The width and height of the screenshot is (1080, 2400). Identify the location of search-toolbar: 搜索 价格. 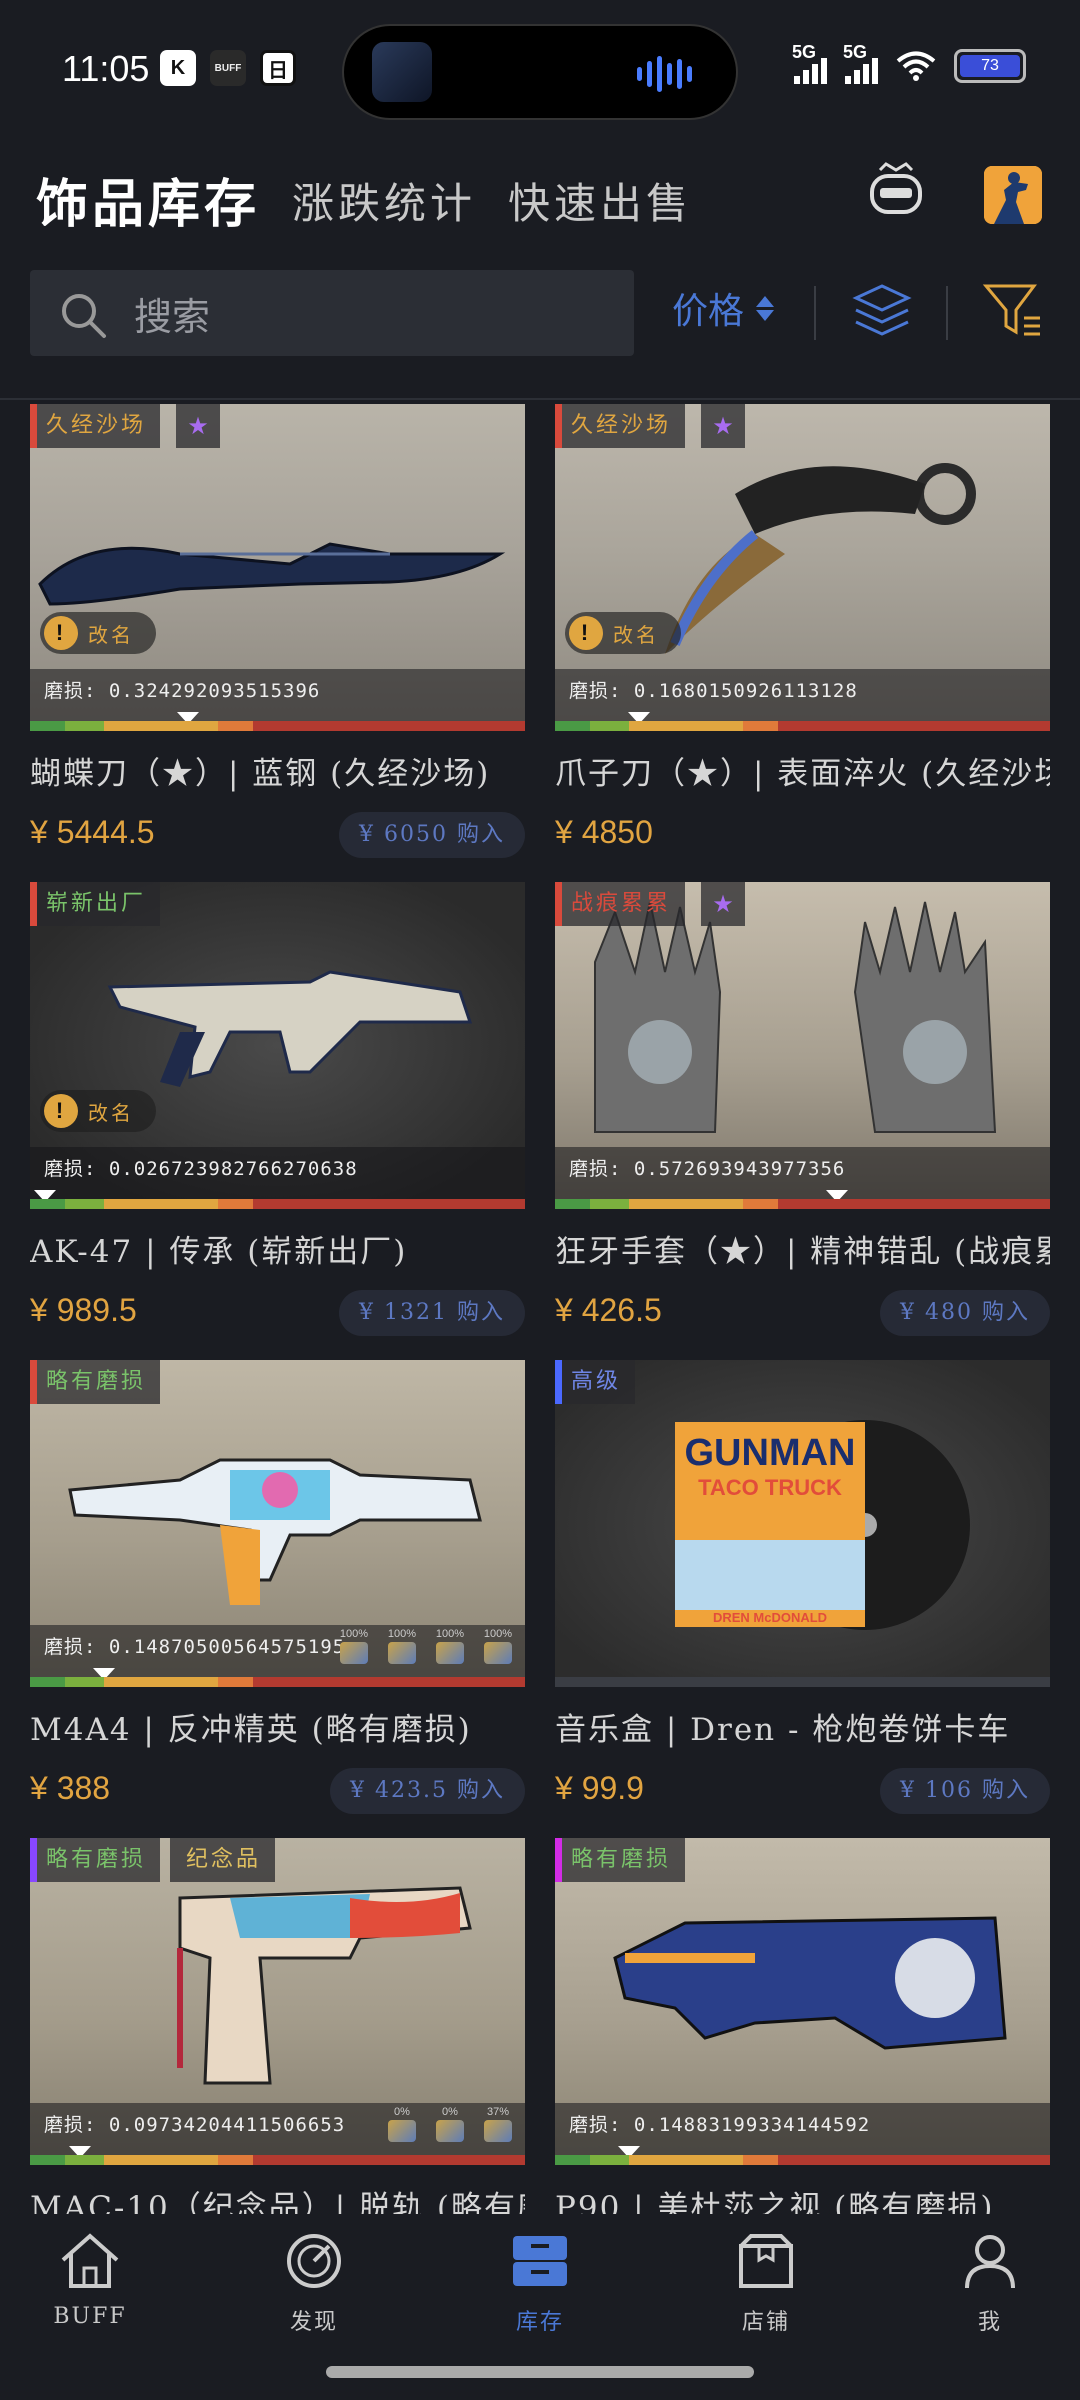
(540, 333).